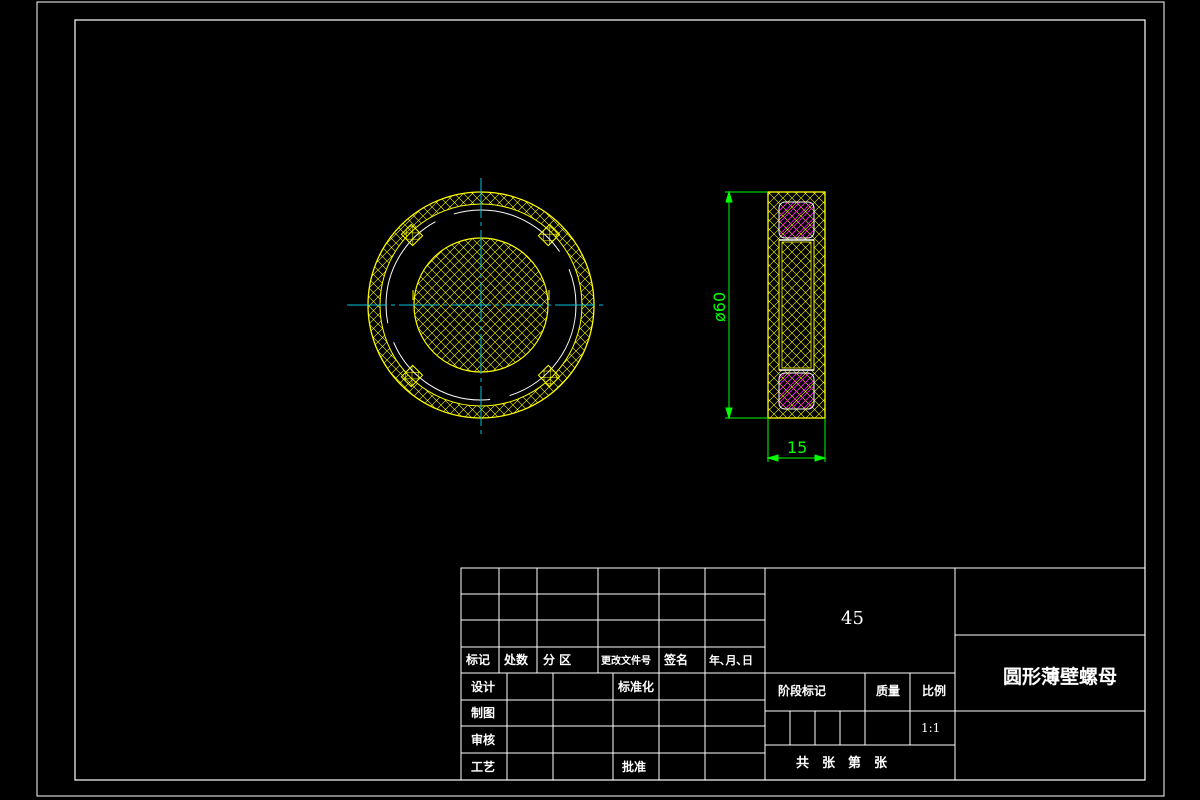 Image resolution: width=1200 pixels, height=800 pixels. Describe the element at coordinates (483, 766) in the screenshot. I see `role-process: 工艺` at that location.